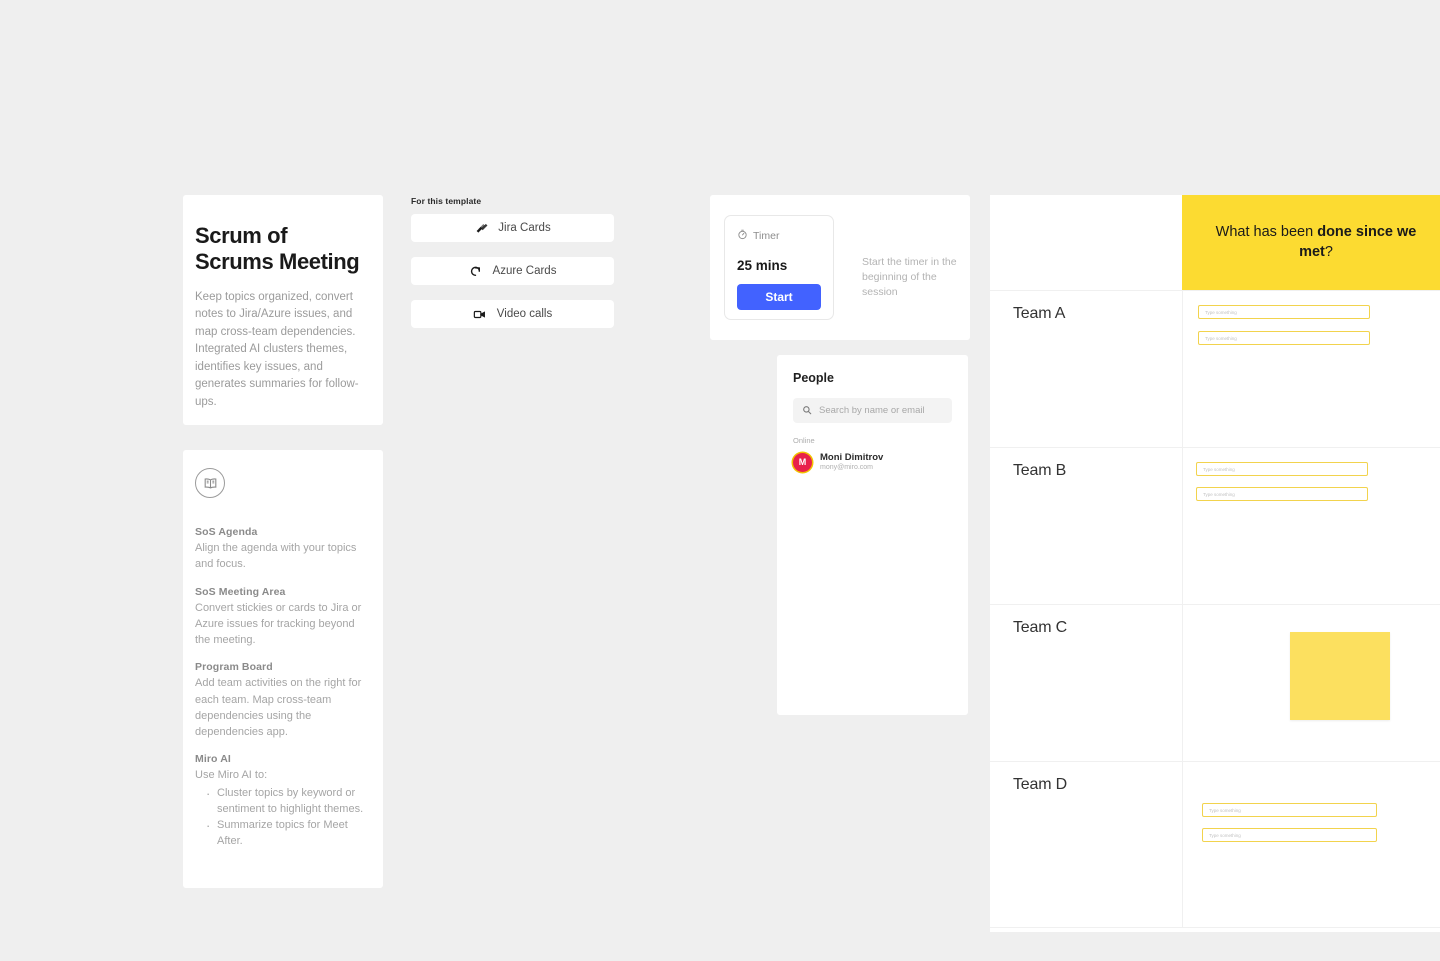  What do you see at coordinates (240, 591) in the screenshot?
I see `agenda-block-heading: SoS Meeting Area` at bounding box center [240, 591].